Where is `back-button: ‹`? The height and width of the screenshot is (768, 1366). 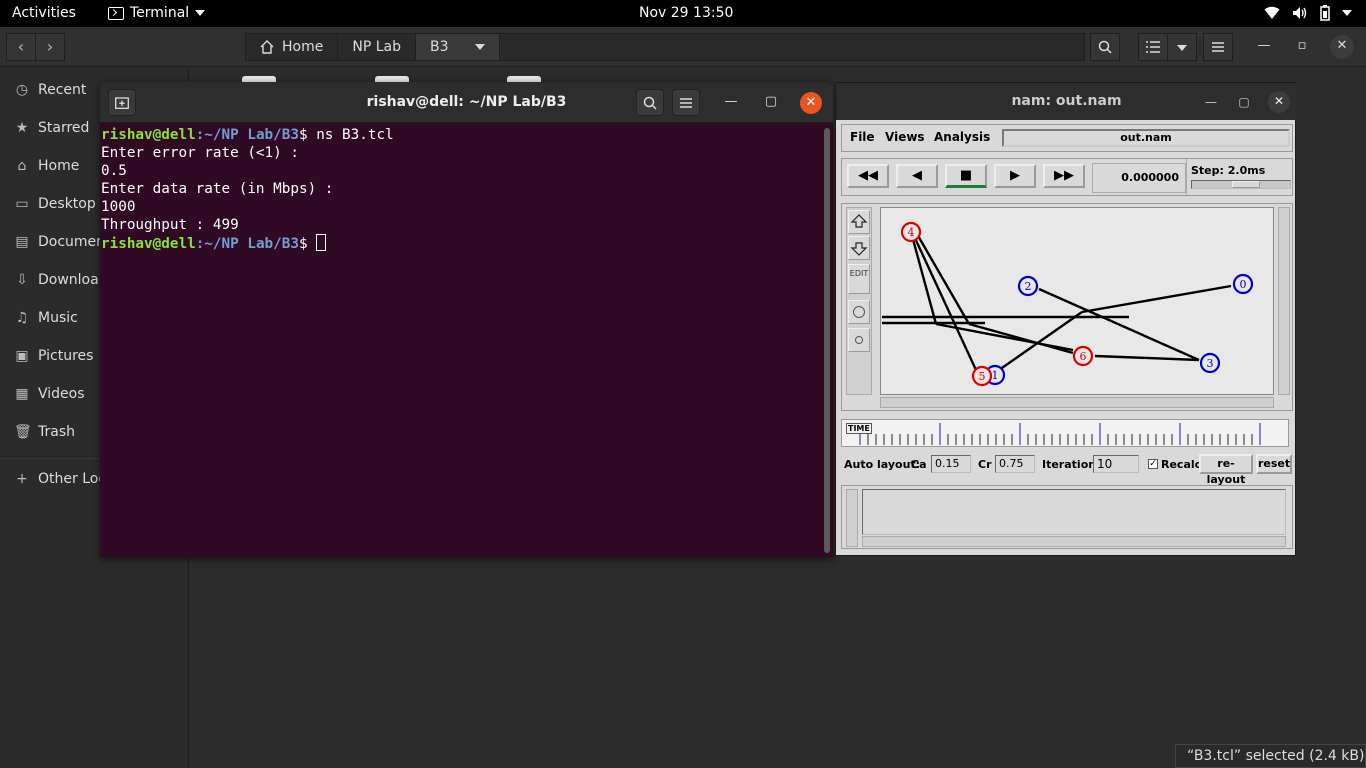 back-button: ‹ is located at coordinates (21, 47).